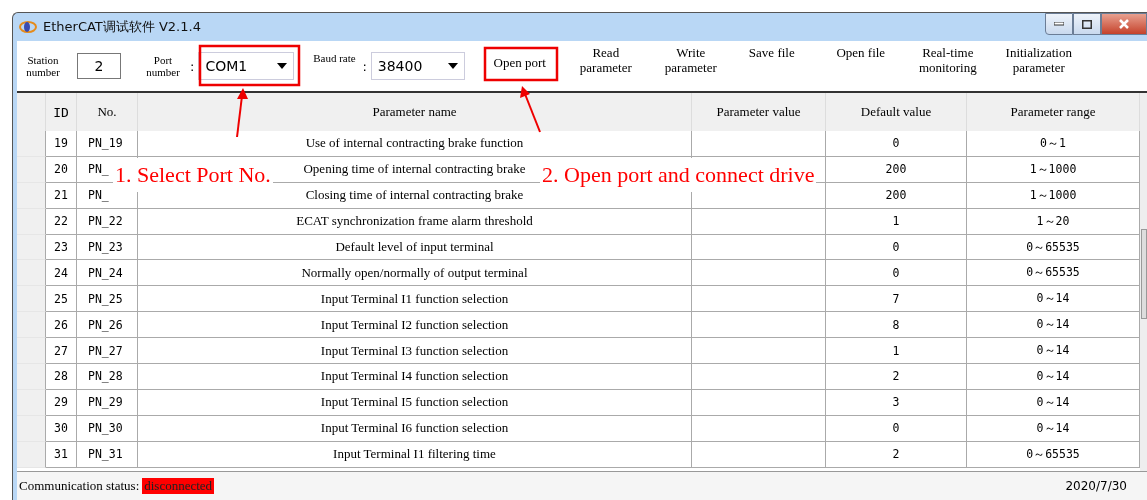 The image size is (1147, 500). What do you see at coordinates (1096, 486) in the screenshot?
I see `date-label: 2020/7/30` at bounding box center [1096, 486].